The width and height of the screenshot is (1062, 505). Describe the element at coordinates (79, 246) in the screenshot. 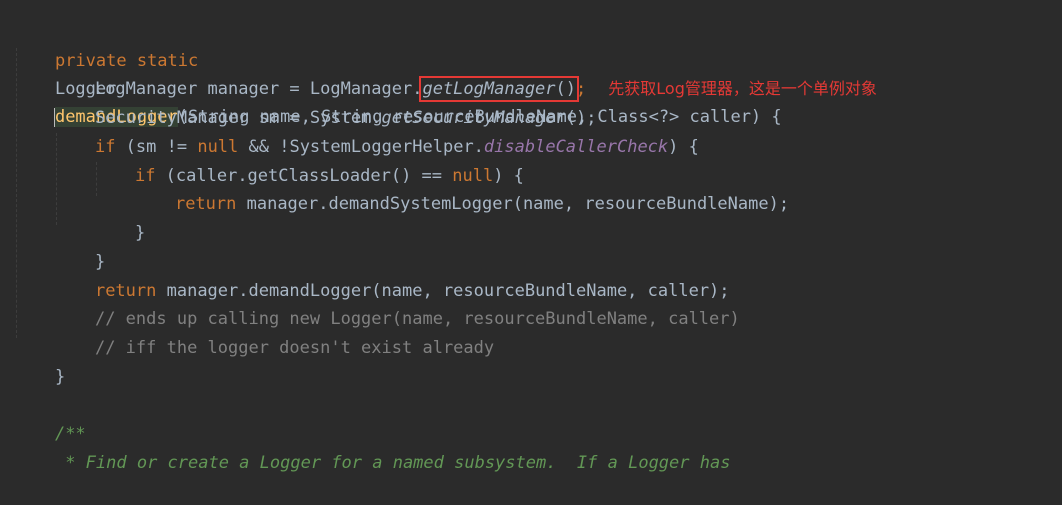

I see `code-line-8: }` at that location.